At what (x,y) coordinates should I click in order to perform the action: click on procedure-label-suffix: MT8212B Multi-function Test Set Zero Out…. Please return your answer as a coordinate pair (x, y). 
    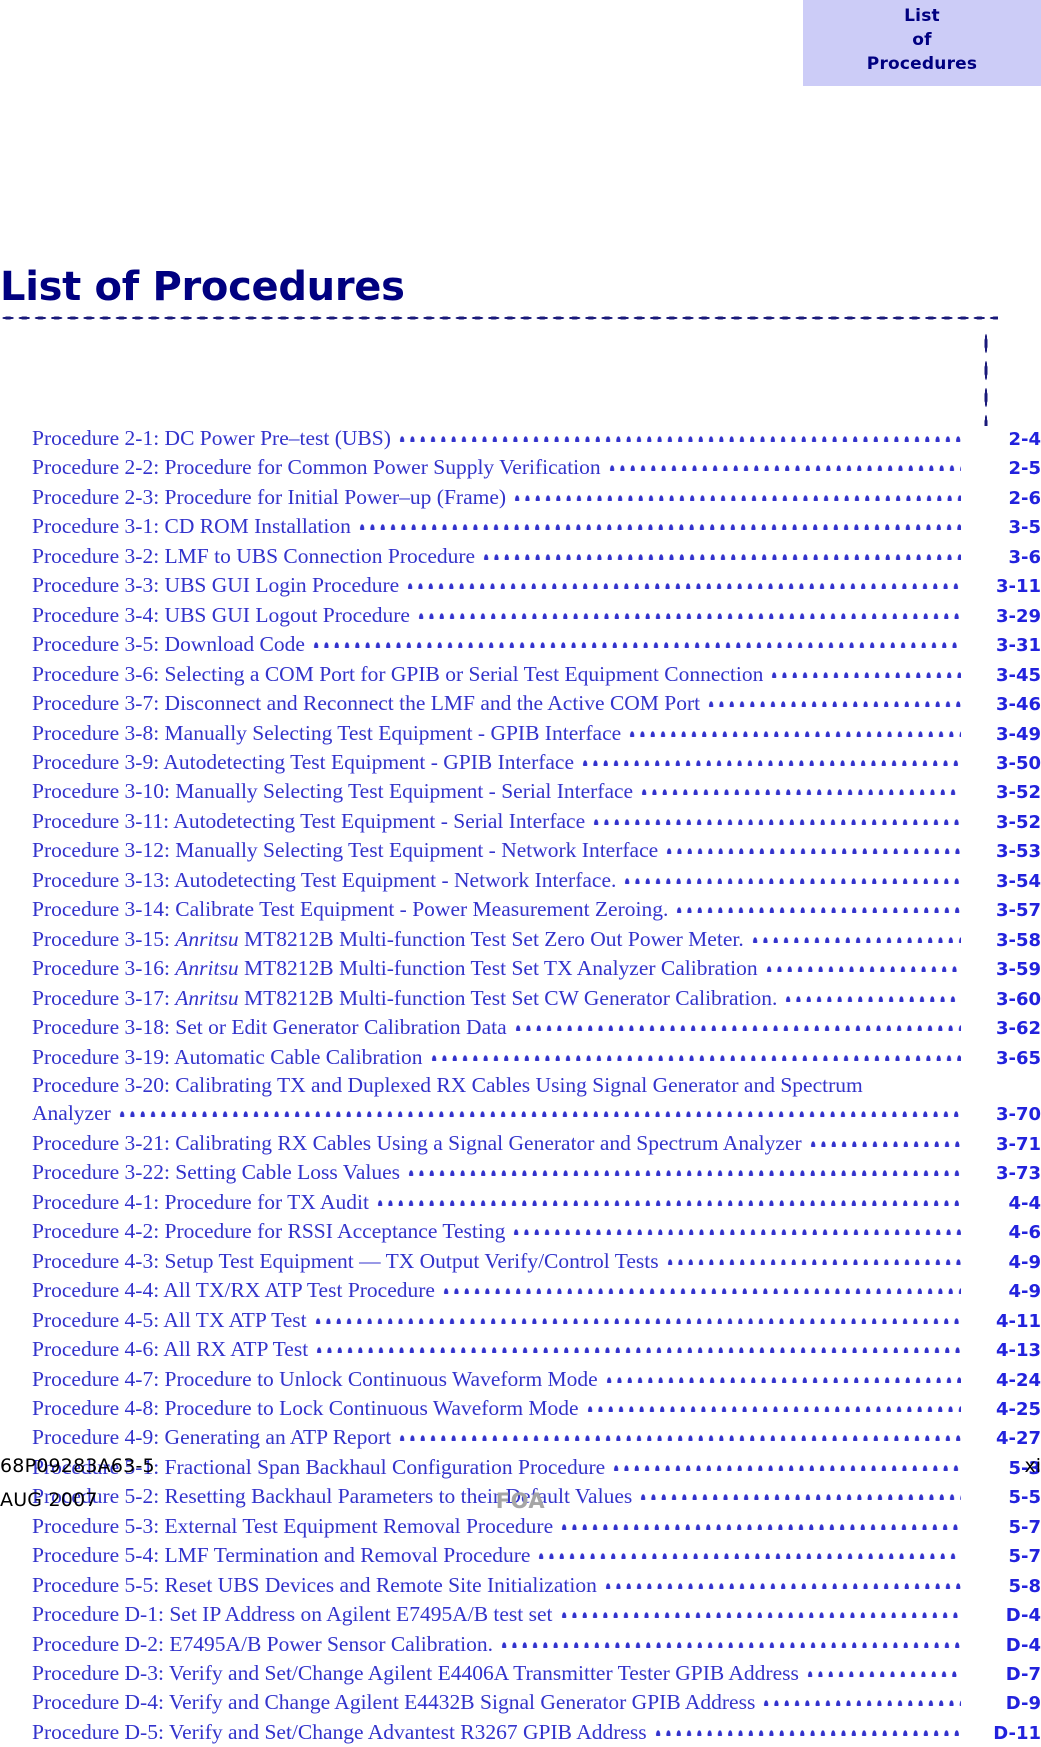
    Looking at the image, I should click on (491, 938).